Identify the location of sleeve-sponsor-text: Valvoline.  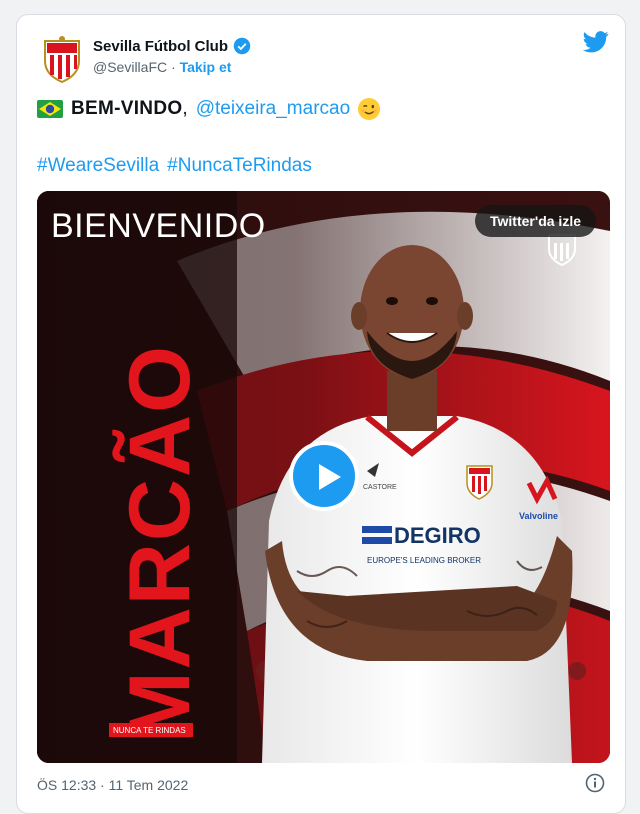
(538, 516).